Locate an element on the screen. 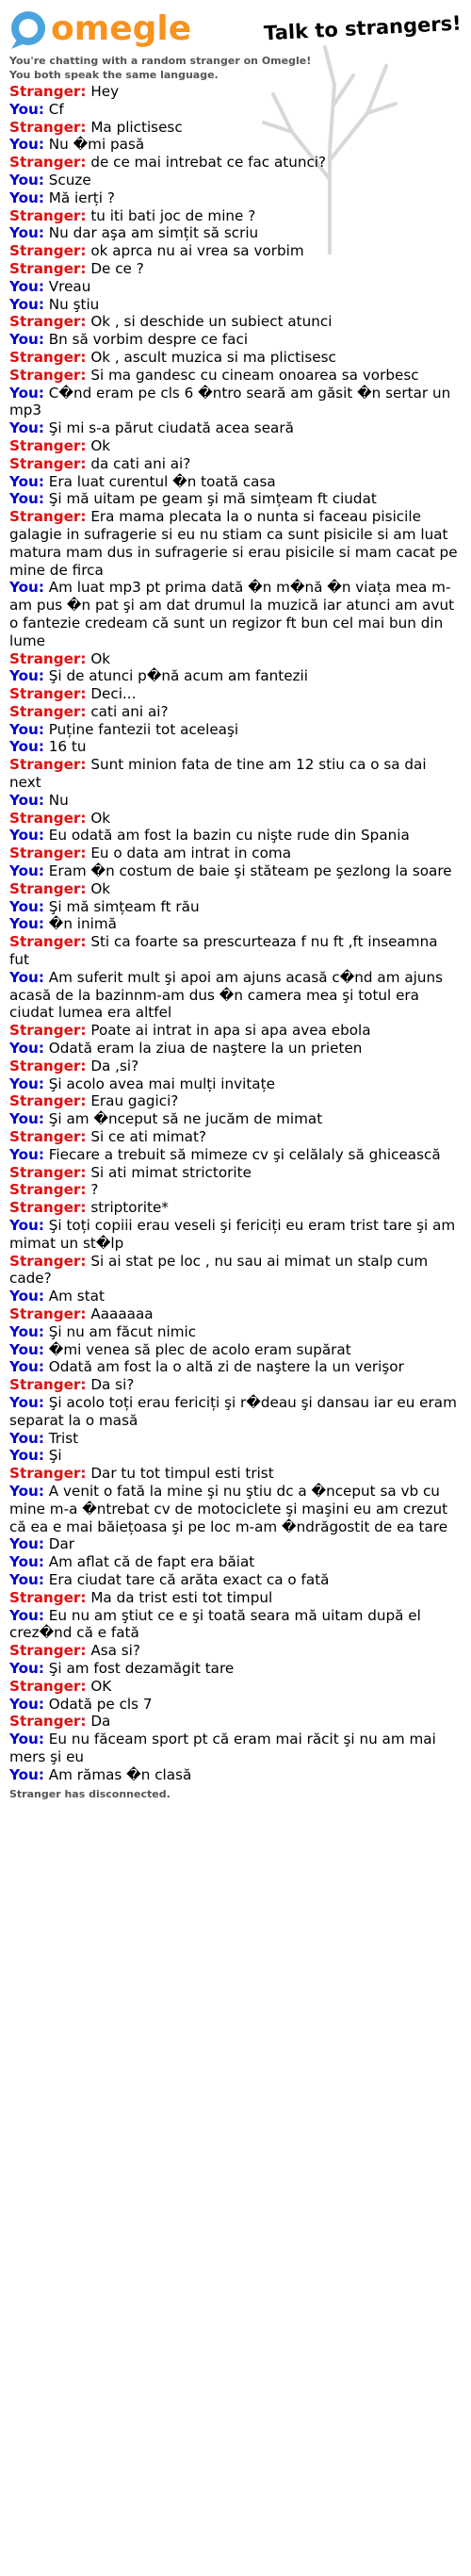 The width and height of the screenshot is (471, 2576). message-text: Asa si? is located at coordinates (115, 1651).